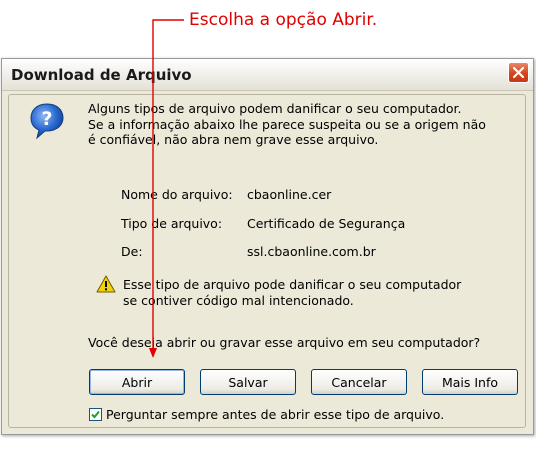 The height and width of the screenshot is (450, 536). I want to click on always-ask-checkbox, so click(95, 414).